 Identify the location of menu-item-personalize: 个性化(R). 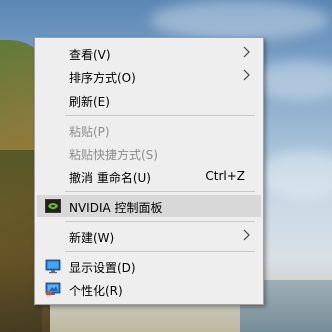
(149, 289).